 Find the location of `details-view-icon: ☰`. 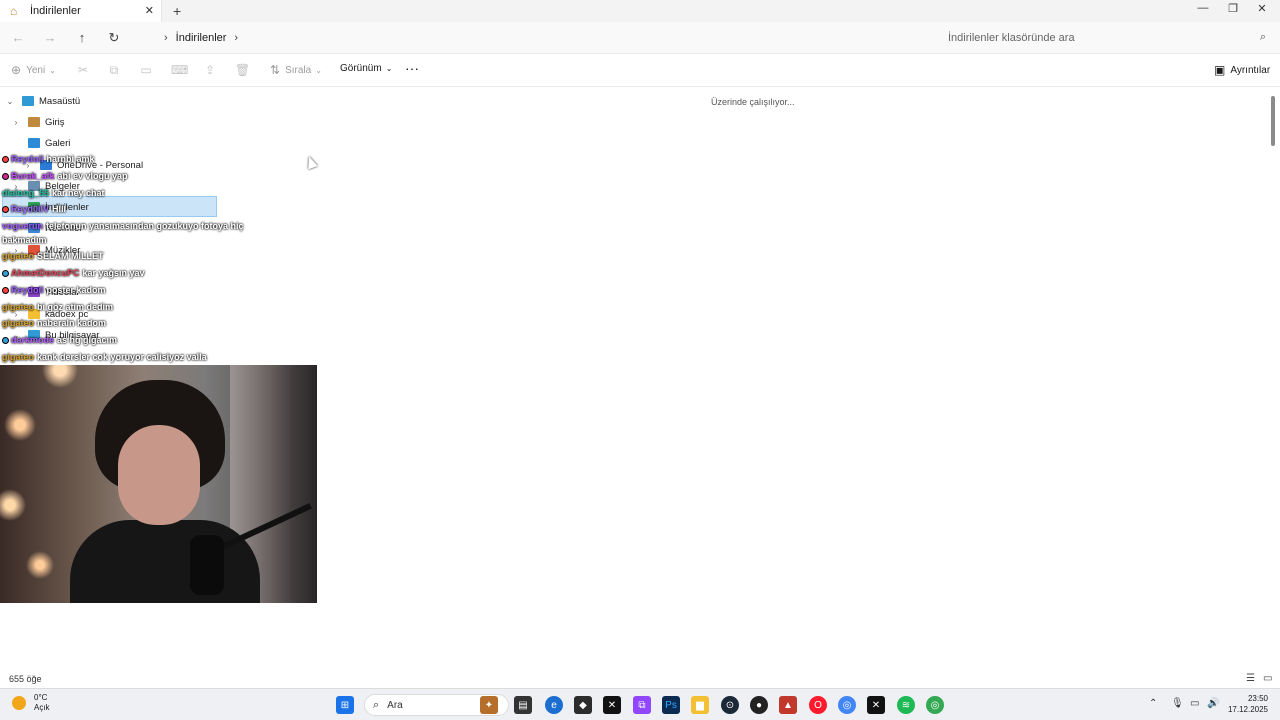

details-view-icon: ☰ is located at coordinates (1250, 678).